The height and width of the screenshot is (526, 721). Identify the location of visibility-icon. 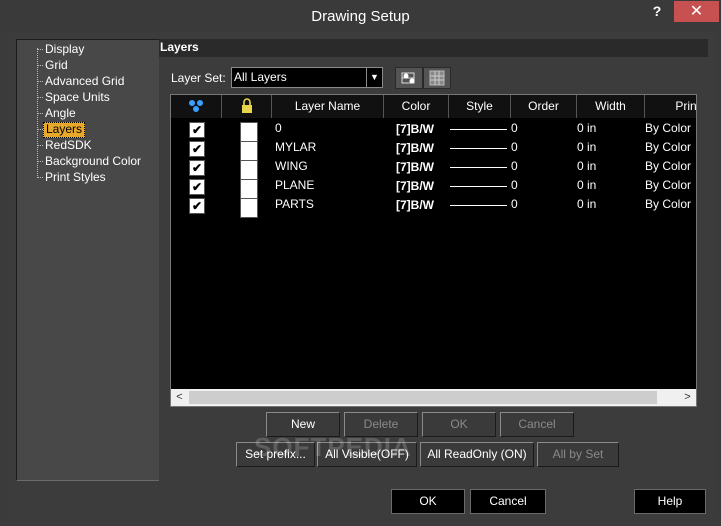
(196, 106).